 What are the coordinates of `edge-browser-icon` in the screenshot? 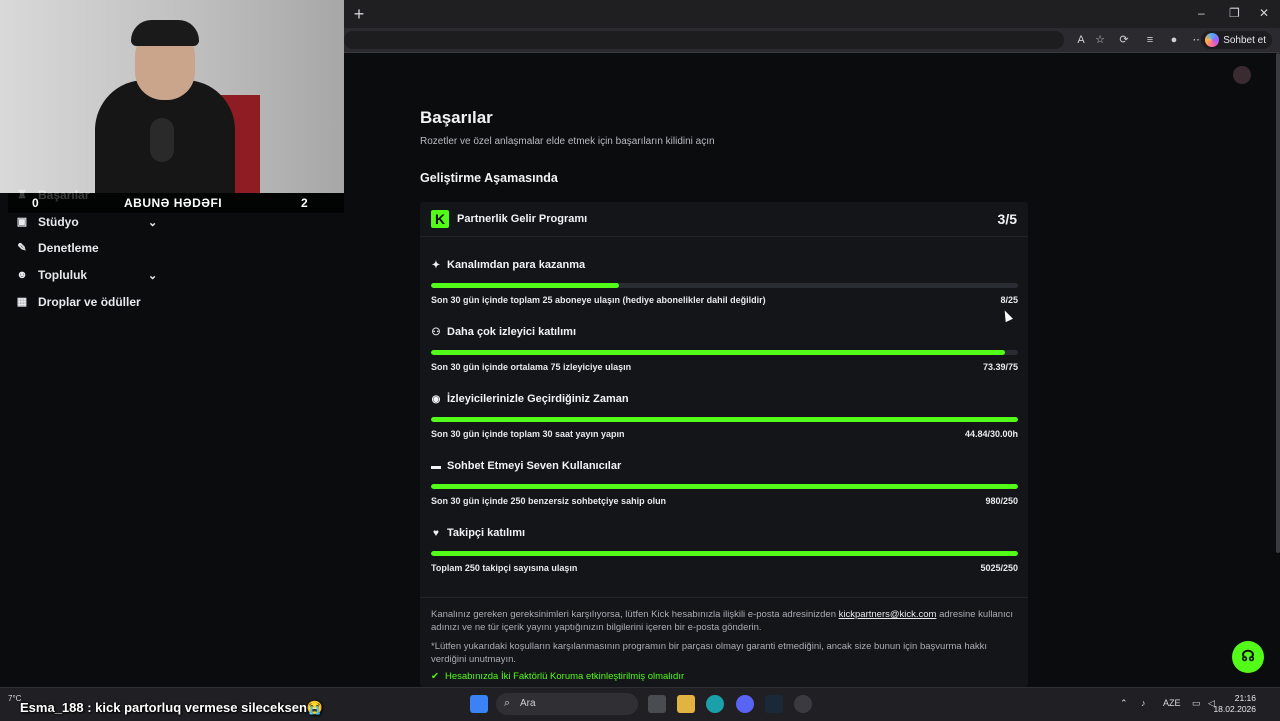 It's located at (715, 704).